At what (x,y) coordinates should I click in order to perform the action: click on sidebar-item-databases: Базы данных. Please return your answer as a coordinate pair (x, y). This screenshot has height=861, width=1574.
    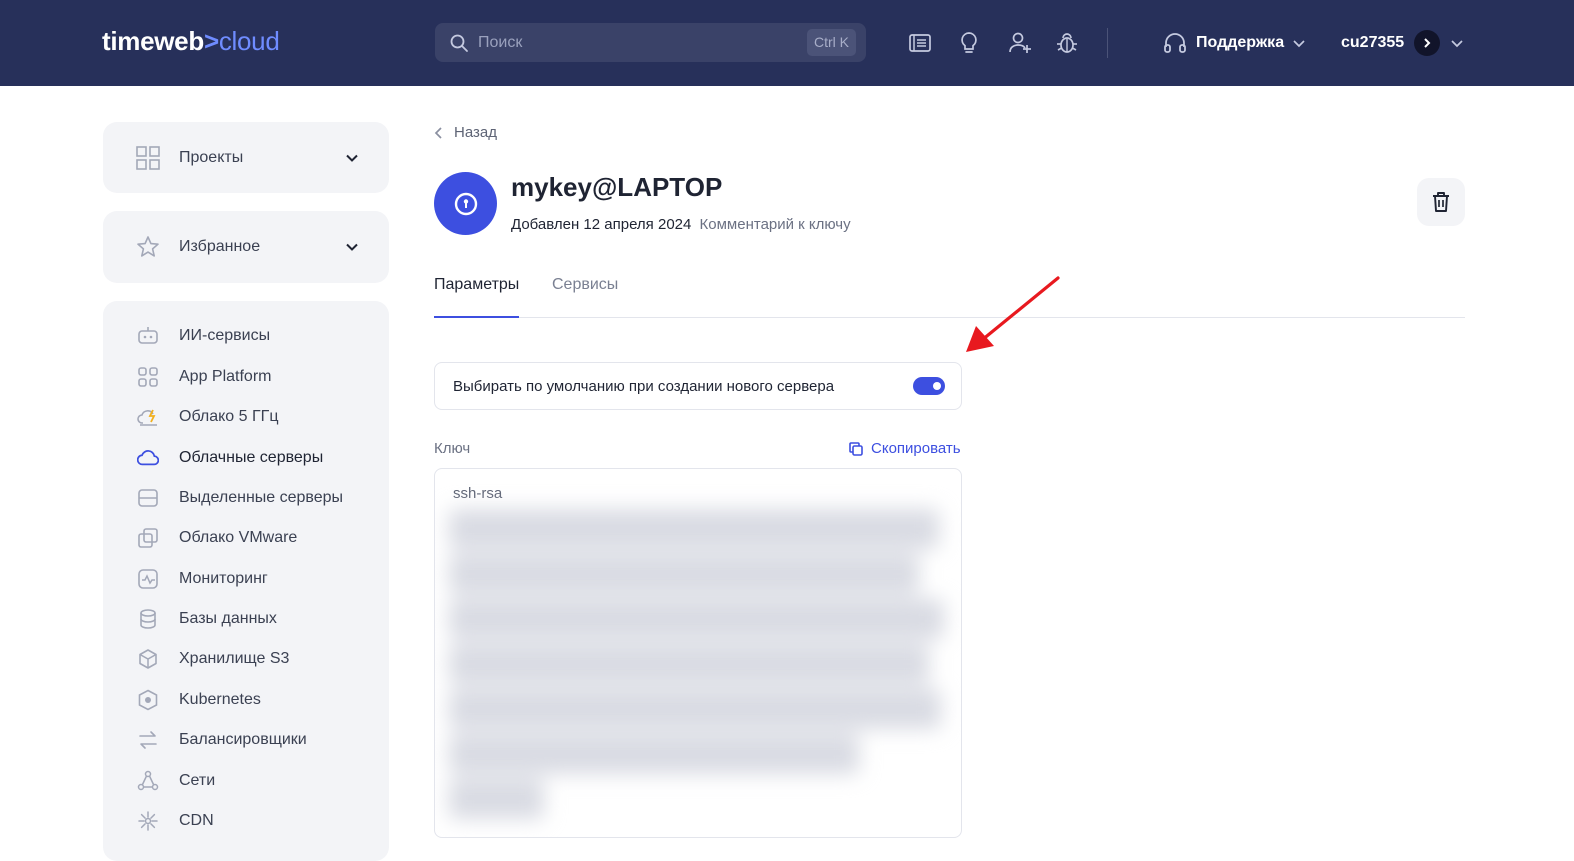
    Looking at the image, I should click on (207, 619).